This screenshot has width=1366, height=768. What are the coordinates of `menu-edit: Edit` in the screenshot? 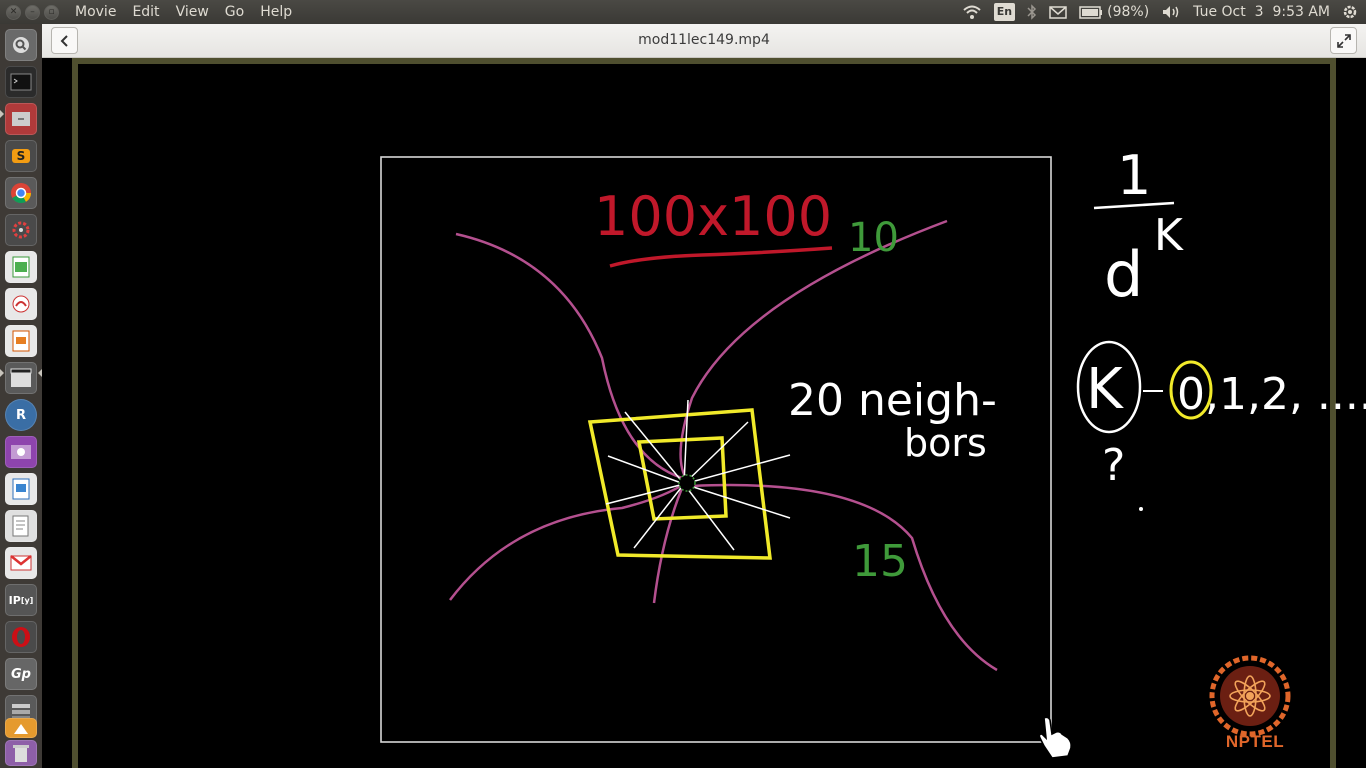 It's located at (145, 12).